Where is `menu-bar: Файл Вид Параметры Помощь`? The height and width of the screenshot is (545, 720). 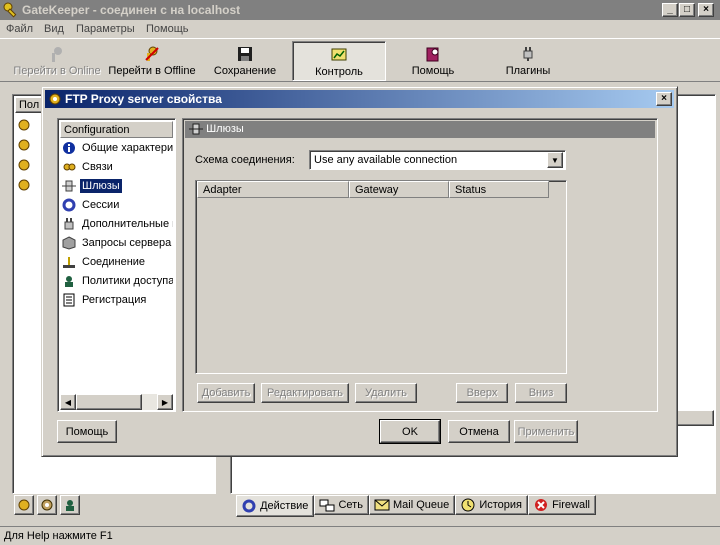
menu-bar: Файл Вид Параметры Помощь is located at coordinates (360, 29).